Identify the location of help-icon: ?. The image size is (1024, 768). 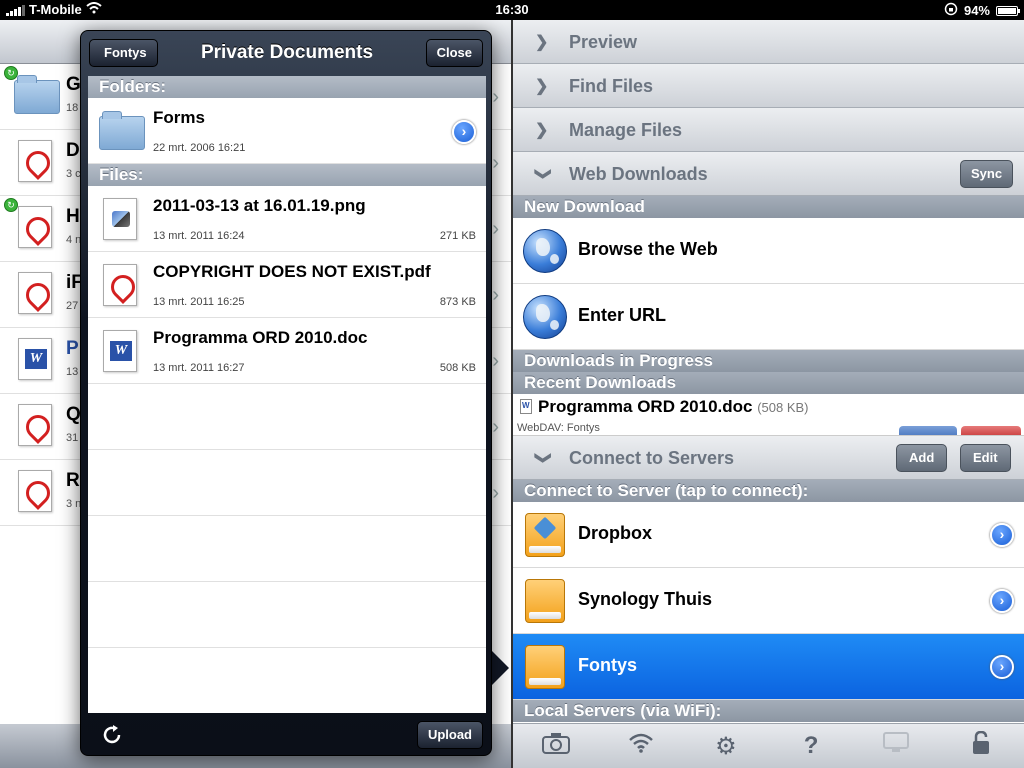
(811, 746).